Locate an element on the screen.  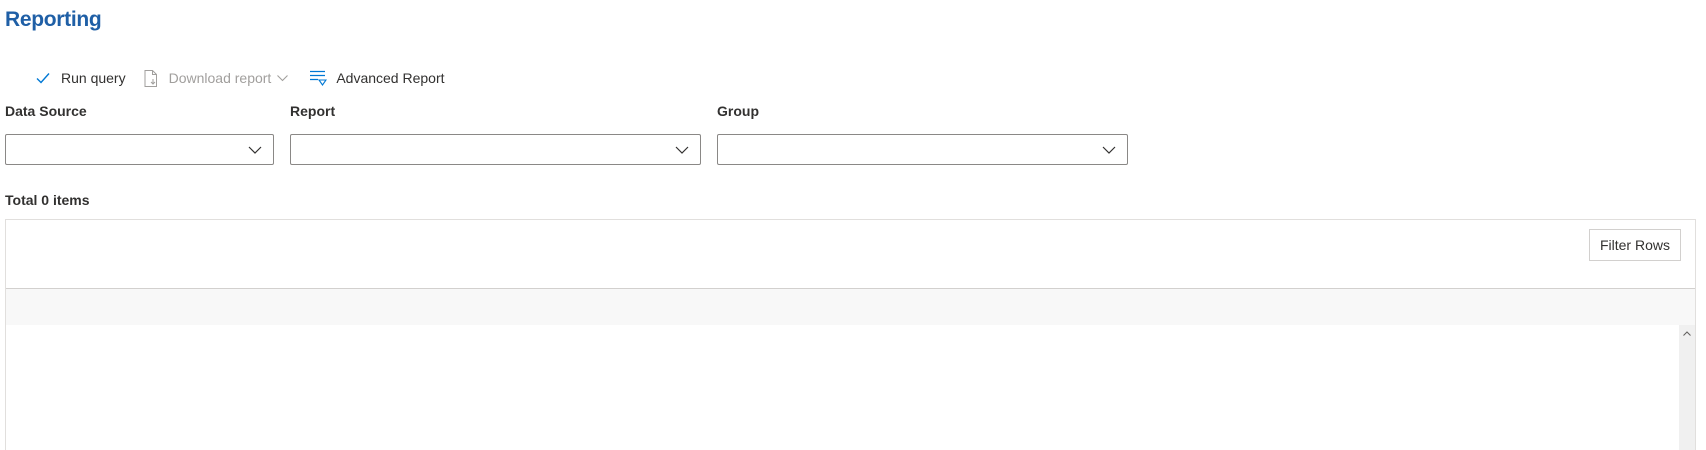
run-query-label: Run query is located at coordinates (93, 78).